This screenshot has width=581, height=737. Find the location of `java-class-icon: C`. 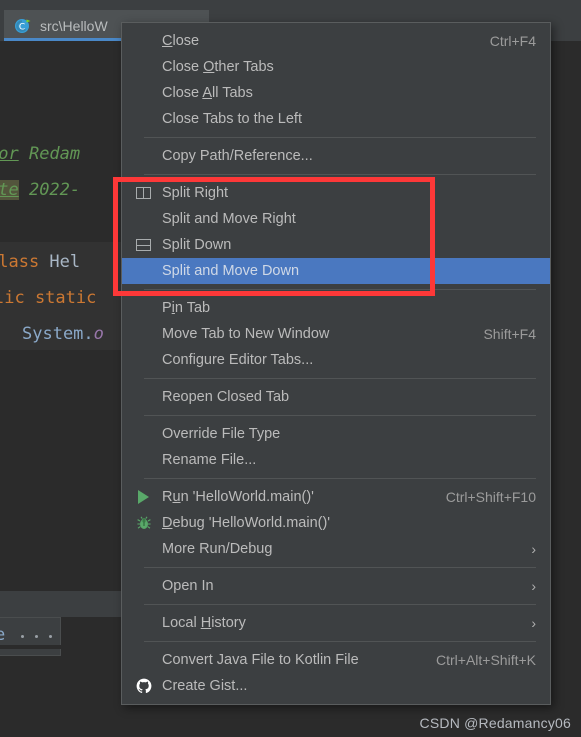

java-class-icon: C is located at coordinates (23, 26).